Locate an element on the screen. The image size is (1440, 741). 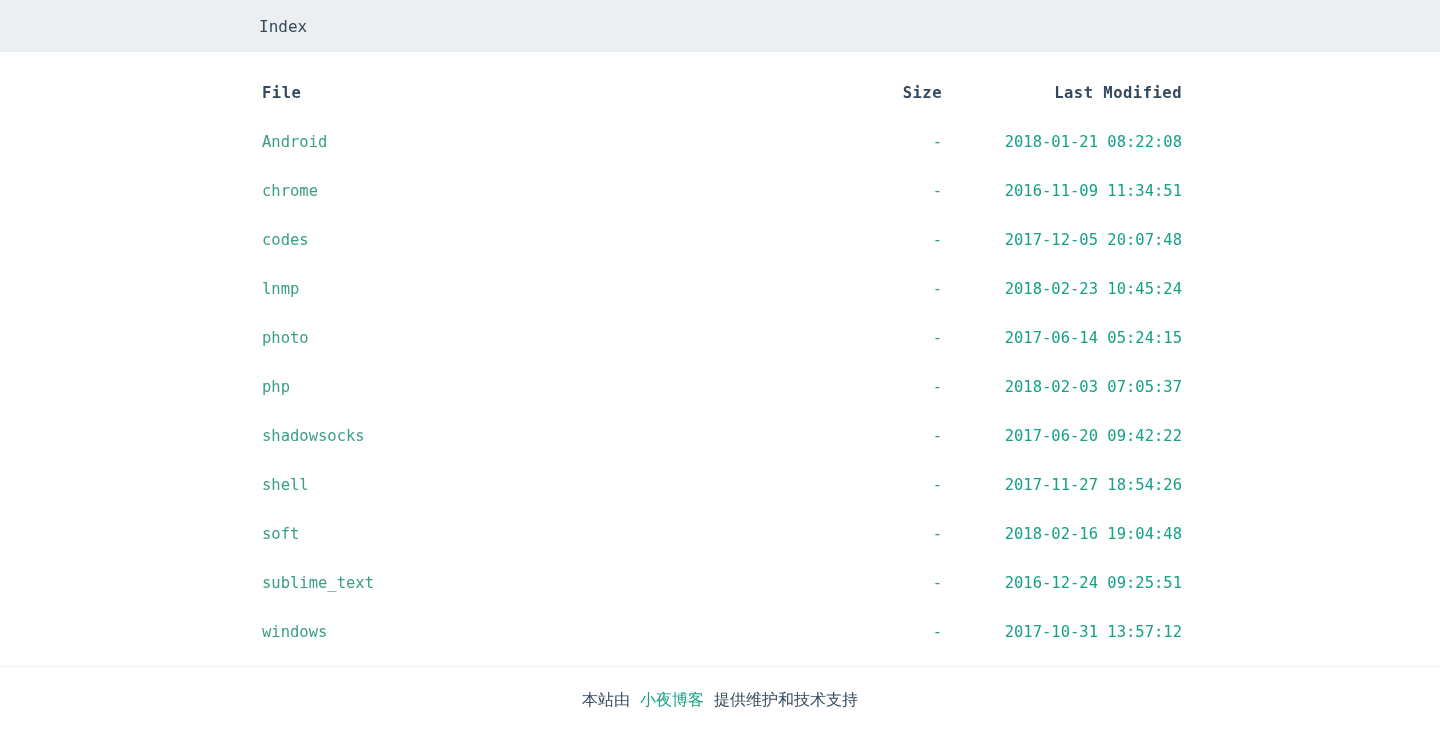
folder-link: windows is located at coordinates (295, 631).